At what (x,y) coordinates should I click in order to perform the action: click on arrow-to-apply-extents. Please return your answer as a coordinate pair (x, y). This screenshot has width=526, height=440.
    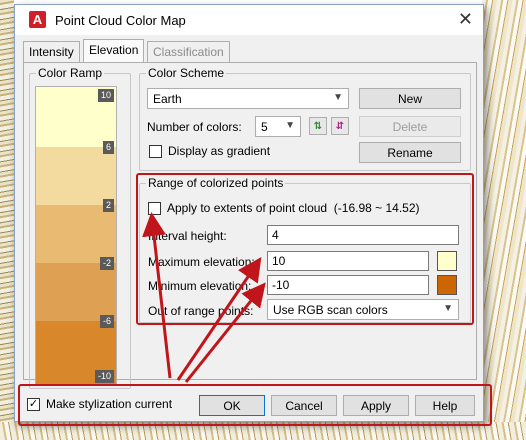
    Looking at the image, I should click on (157, 295).